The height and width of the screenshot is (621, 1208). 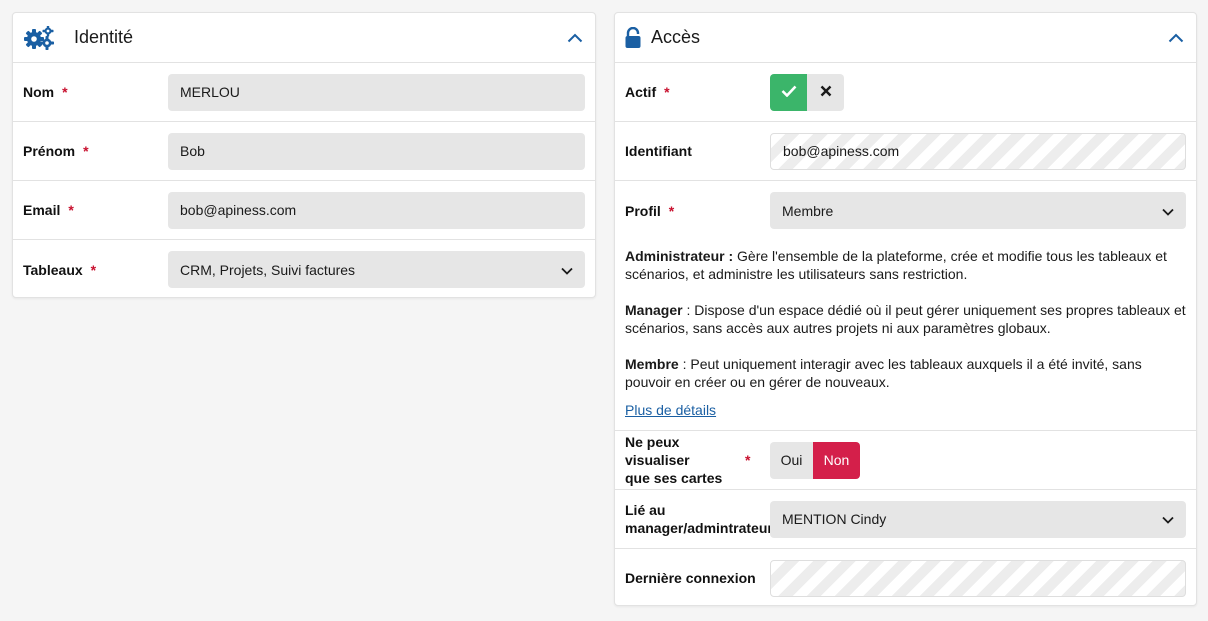 I want to click on prenom-field: Bob, so click(x=376, y=151).